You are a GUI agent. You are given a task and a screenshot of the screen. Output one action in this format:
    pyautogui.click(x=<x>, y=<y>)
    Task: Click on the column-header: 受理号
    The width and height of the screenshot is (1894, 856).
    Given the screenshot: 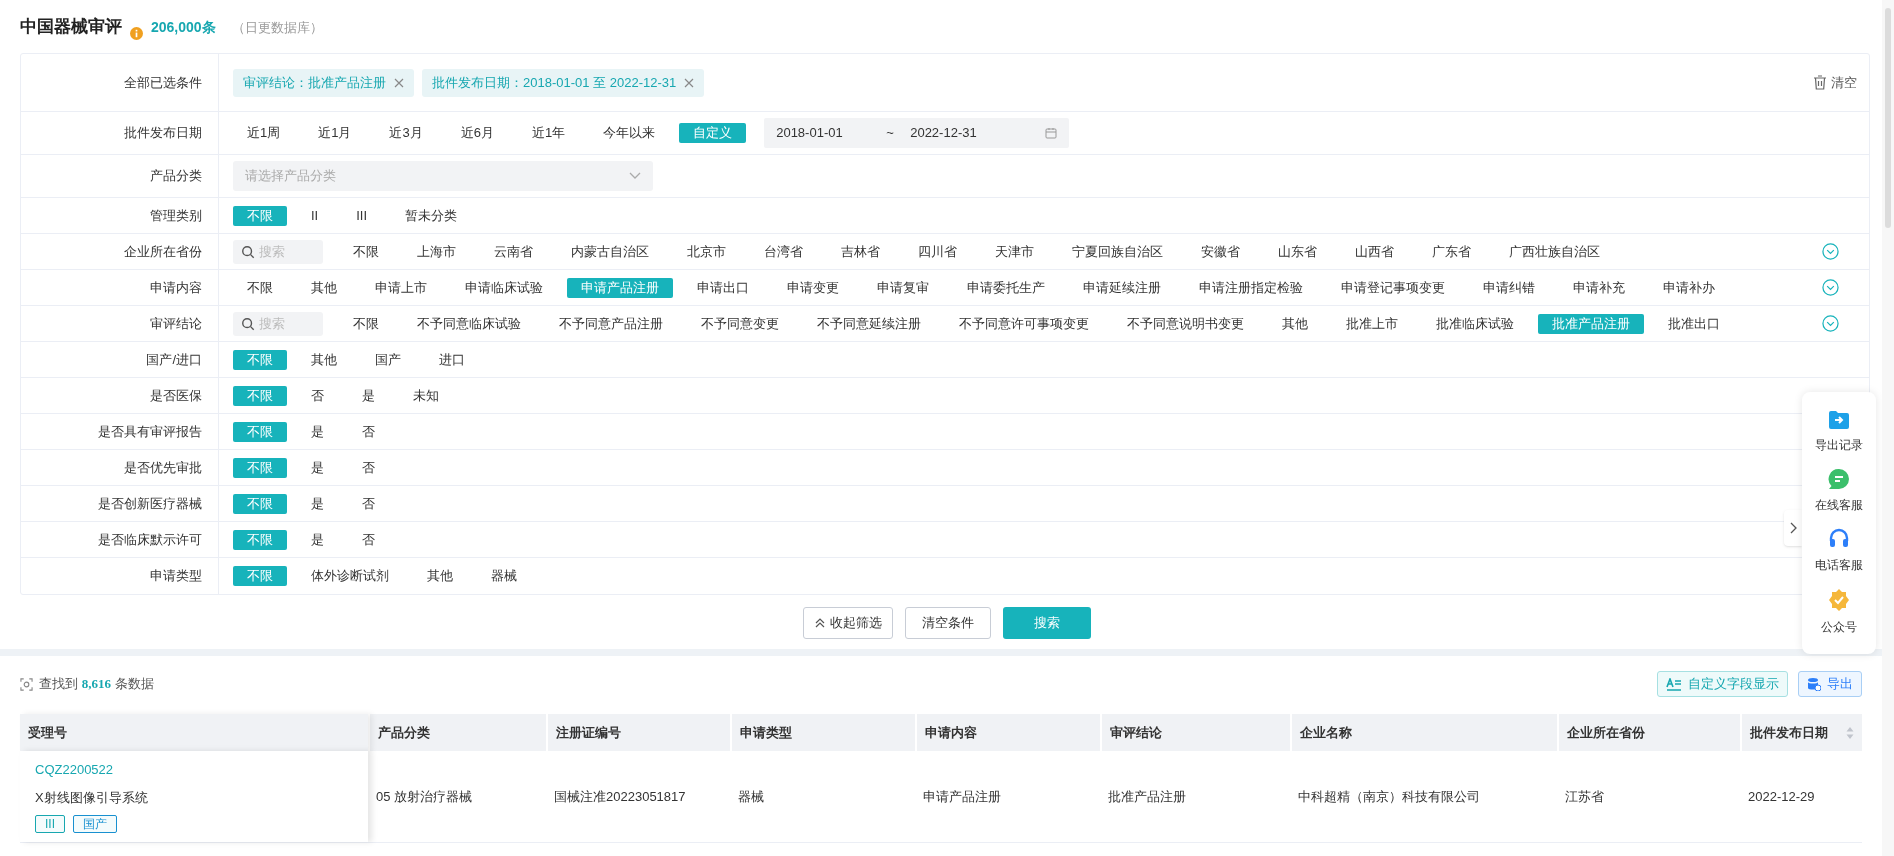 What is the action you would take?
    pyautogui.click(x=194, y=732)
    